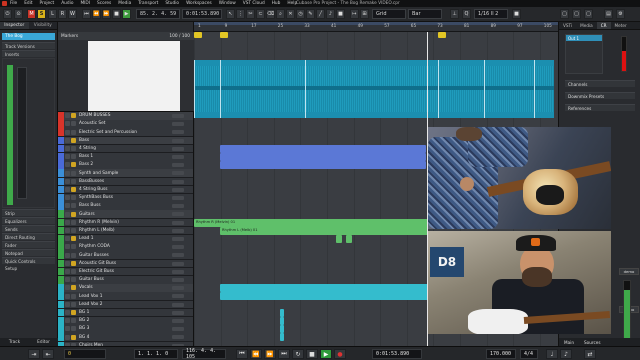  What do you see at coordinates (13, 3) in the screenshot?
I see `menu-file: File` at bounding box center [13, 3].